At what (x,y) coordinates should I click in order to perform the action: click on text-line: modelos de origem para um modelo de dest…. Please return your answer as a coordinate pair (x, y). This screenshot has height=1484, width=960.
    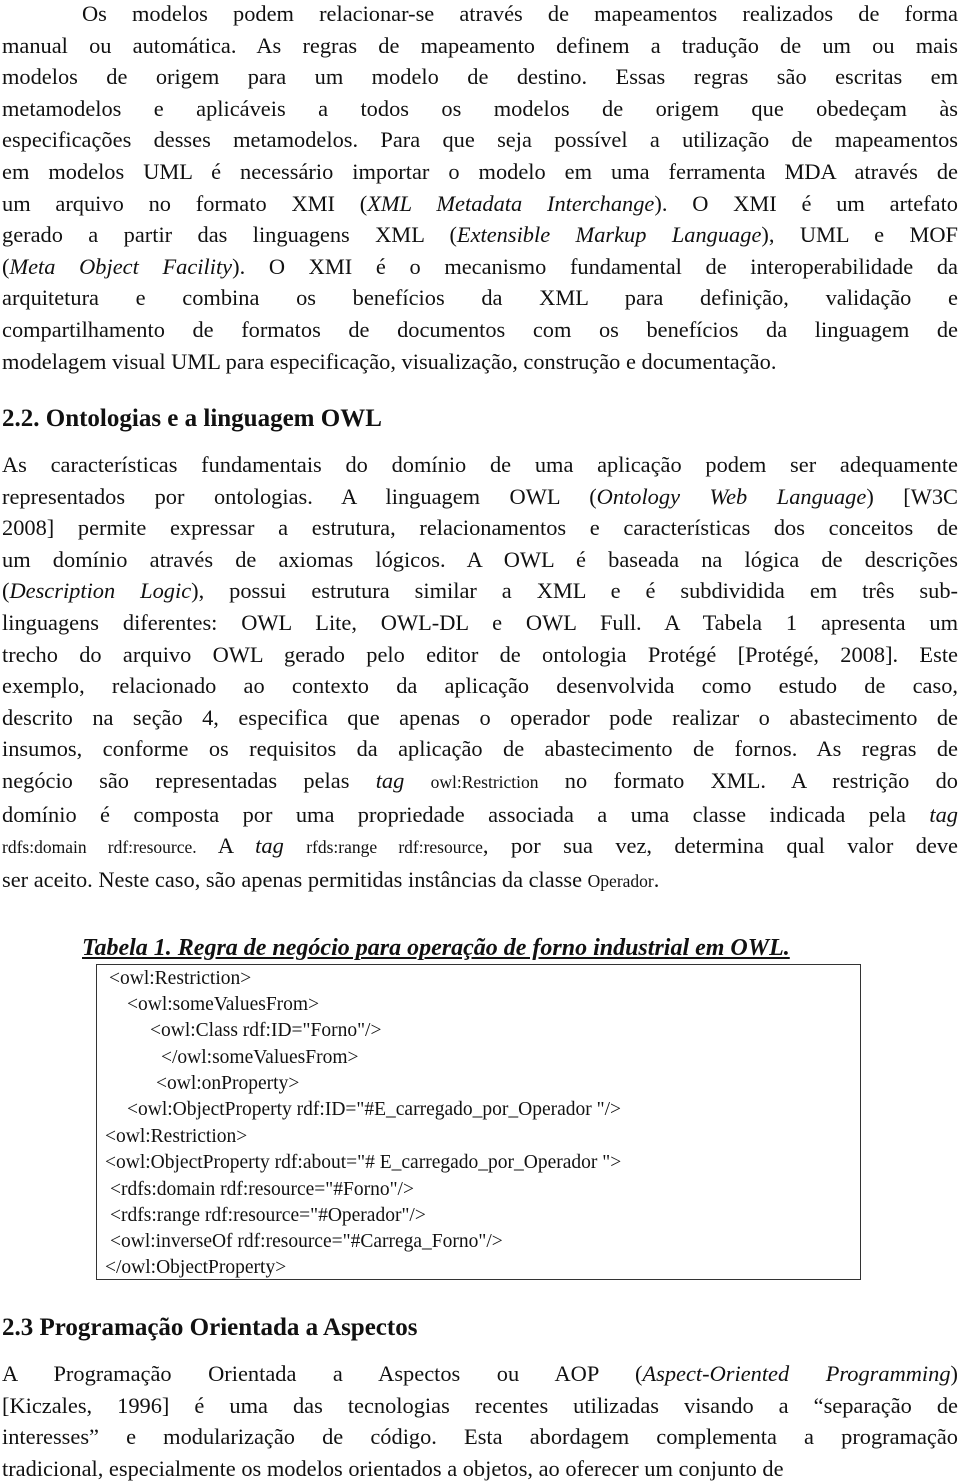
    Looking at the image, I should click on (480, 77).